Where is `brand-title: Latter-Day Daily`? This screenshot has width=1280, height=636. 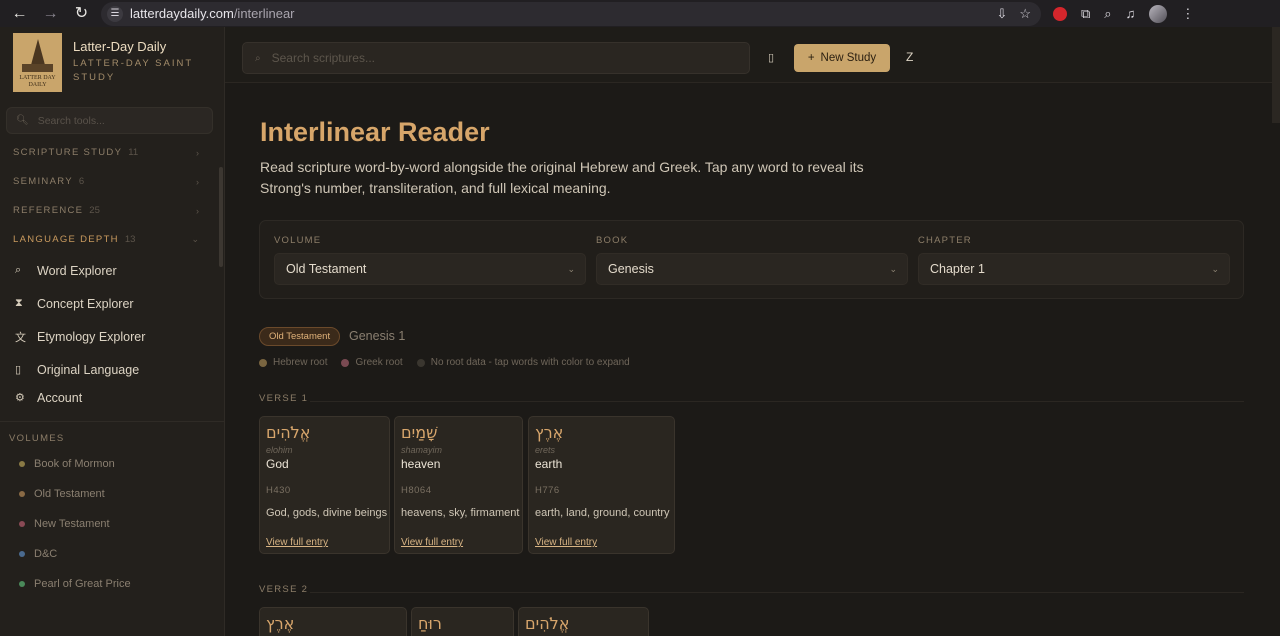
brand-title: Latter-Day Daily is located at coordinates (120, 46).